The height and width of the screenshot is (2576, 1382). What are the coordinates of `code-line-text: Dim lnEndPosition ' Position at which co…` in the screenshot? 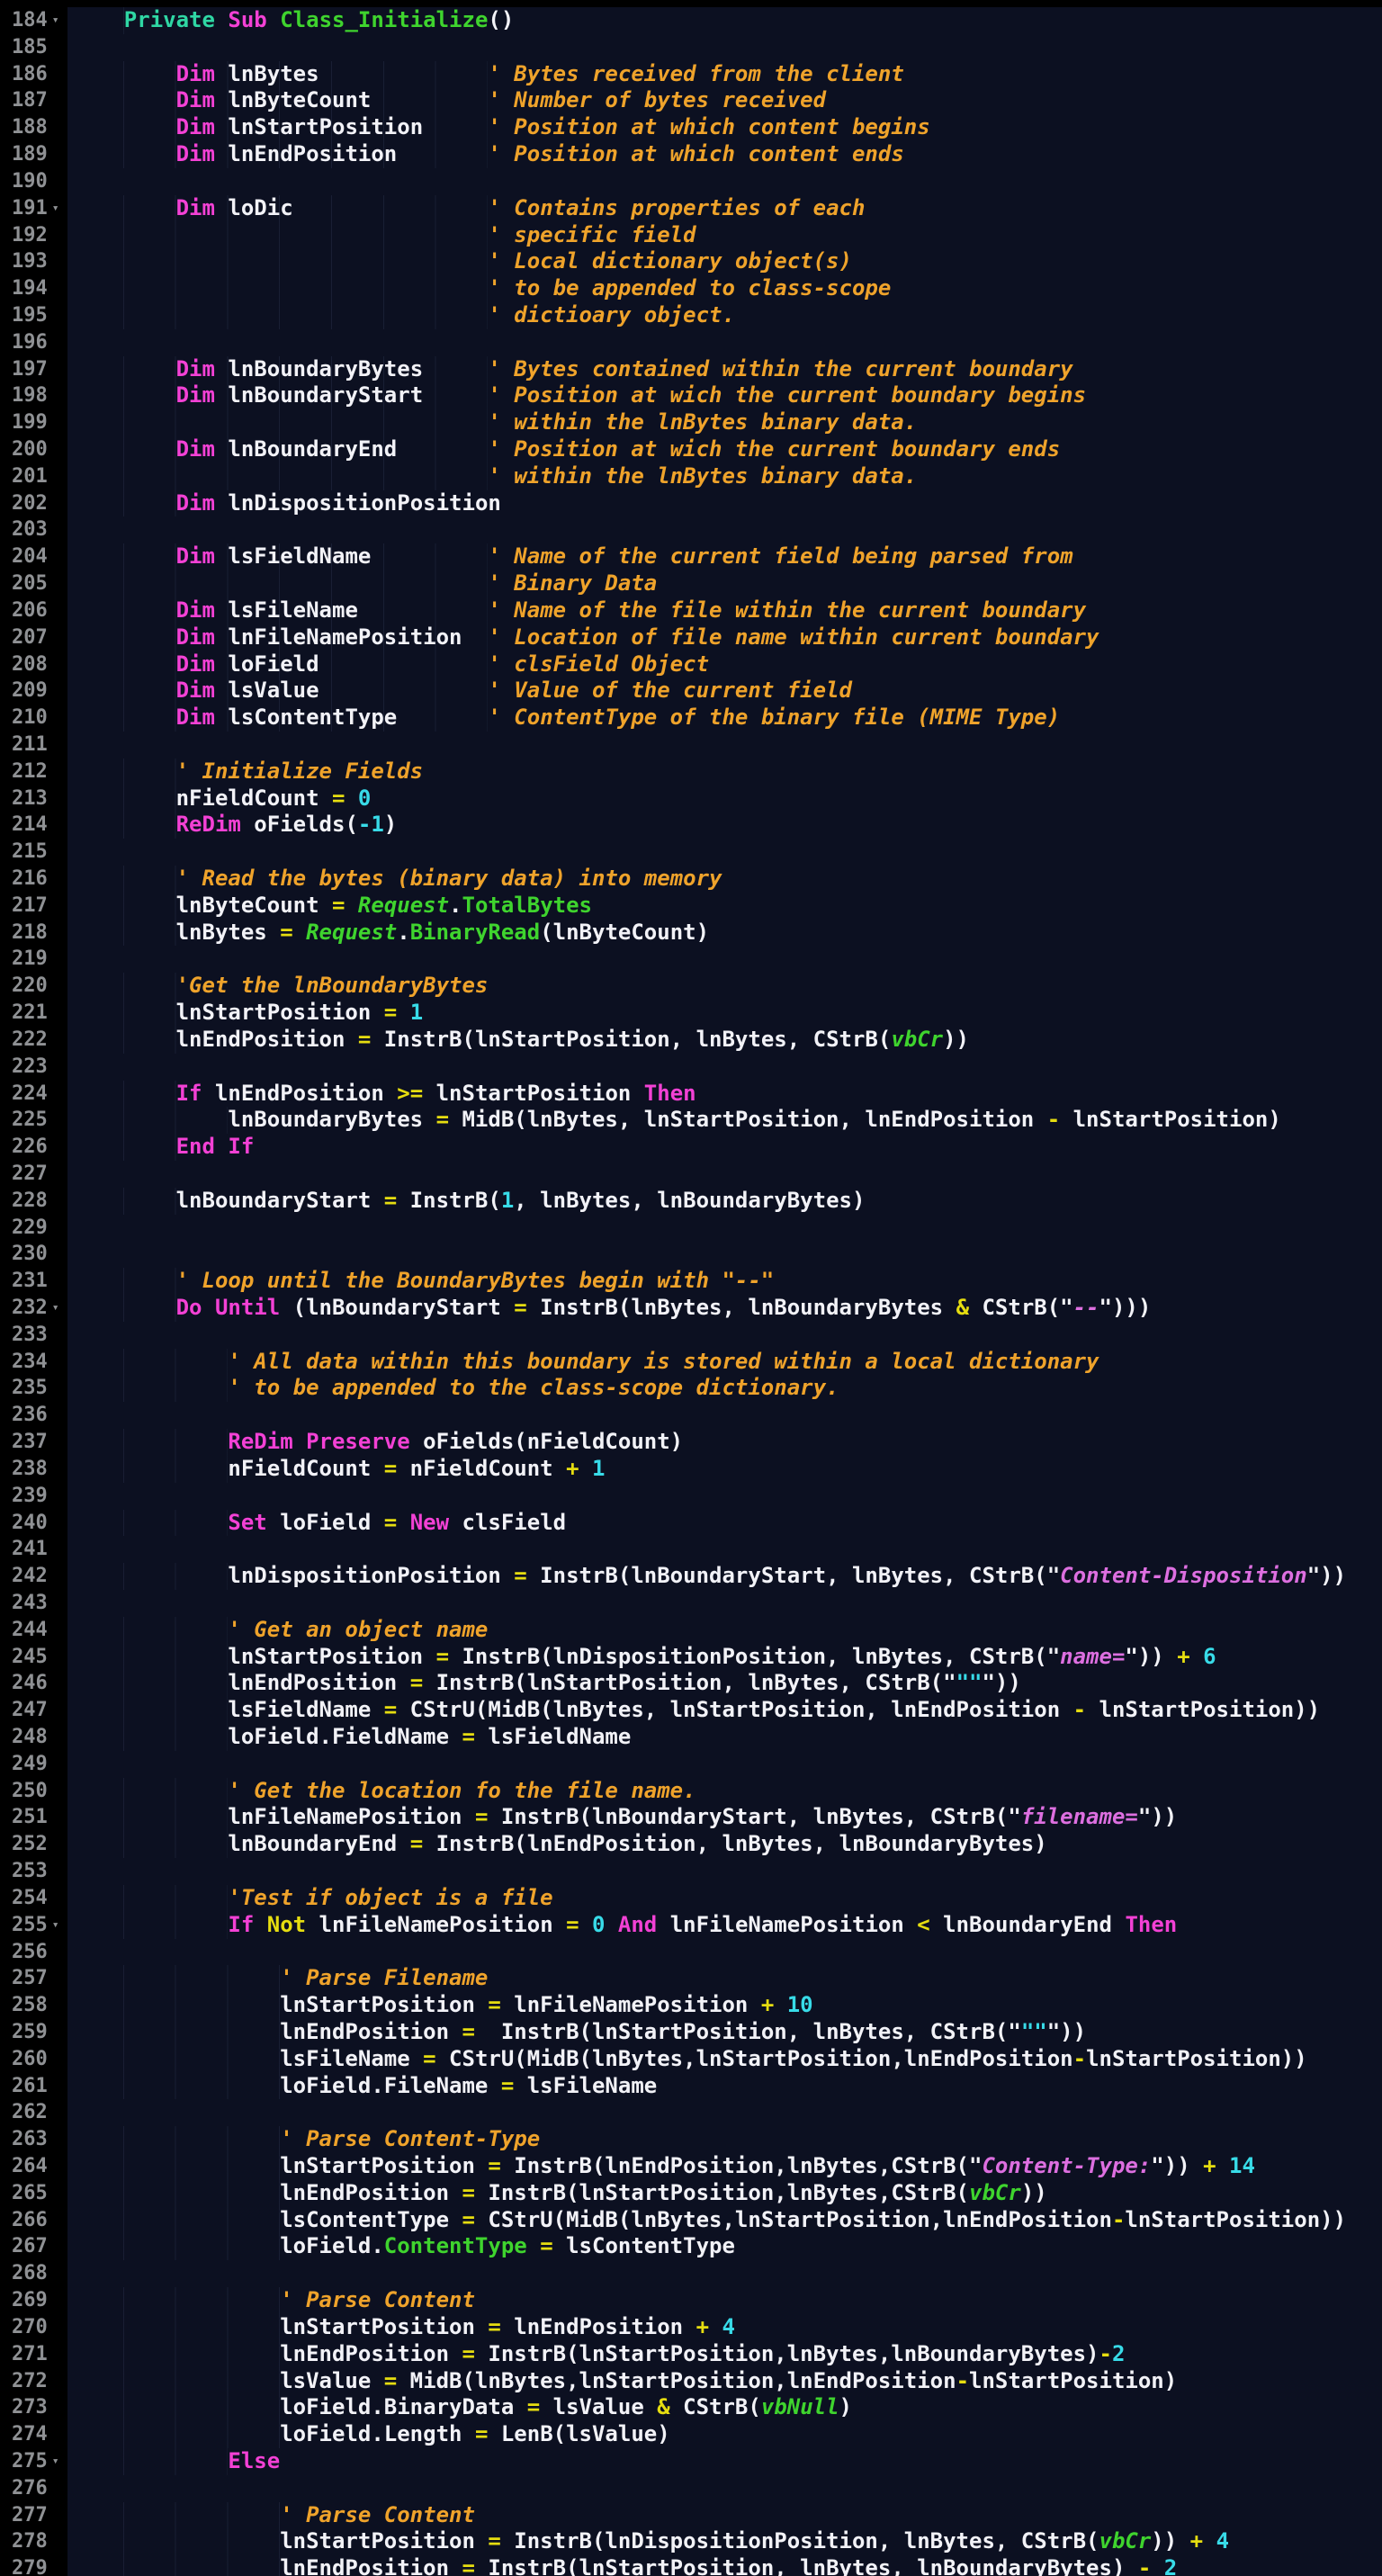 It's located at (725, 154).